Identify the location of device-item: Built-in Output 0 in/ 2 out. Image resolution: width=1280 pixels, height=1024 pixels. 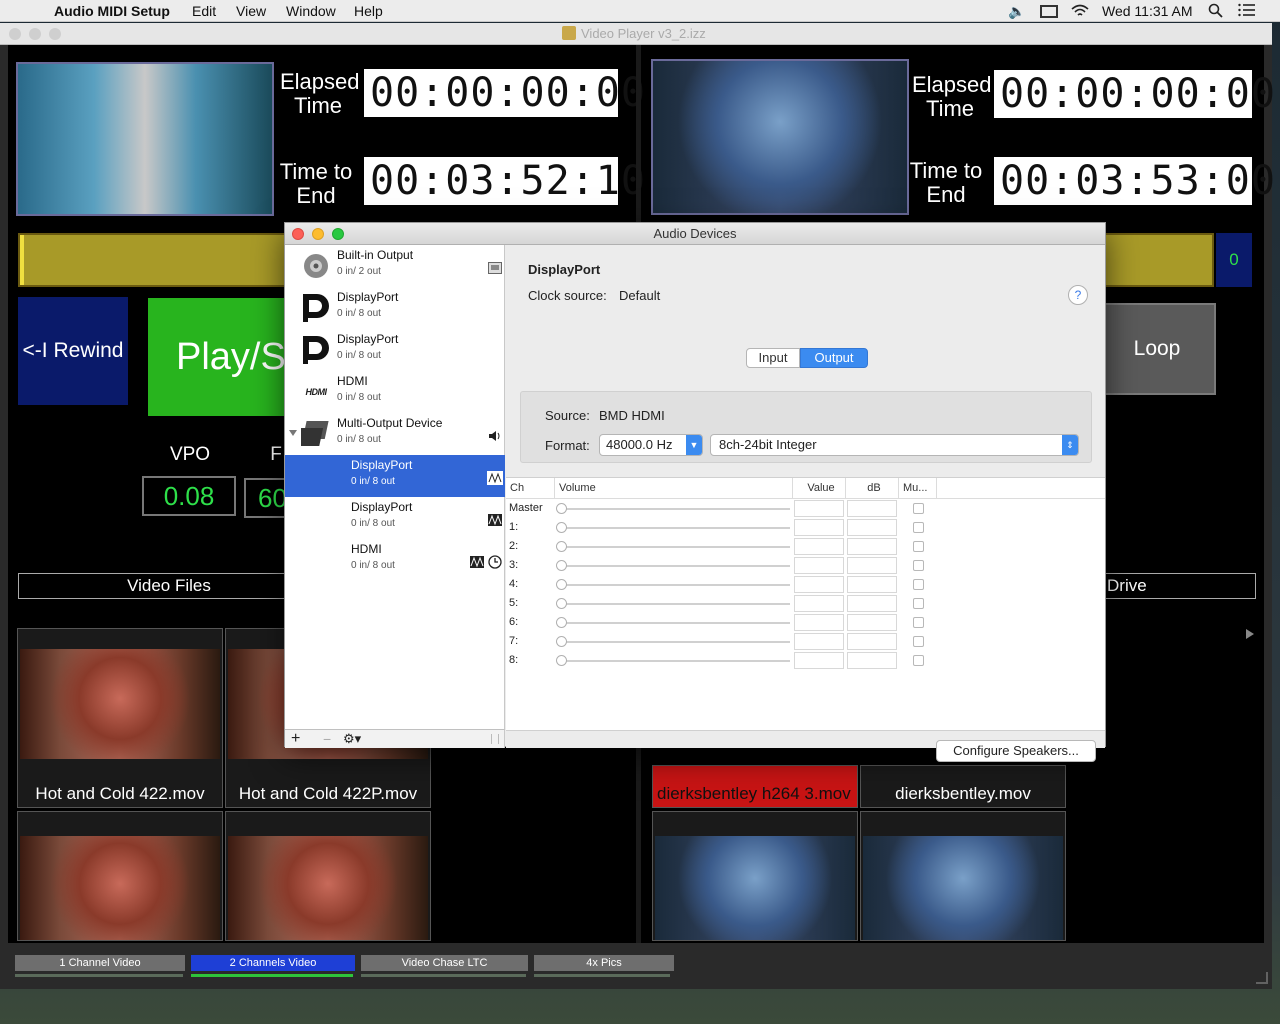
(395, 266).